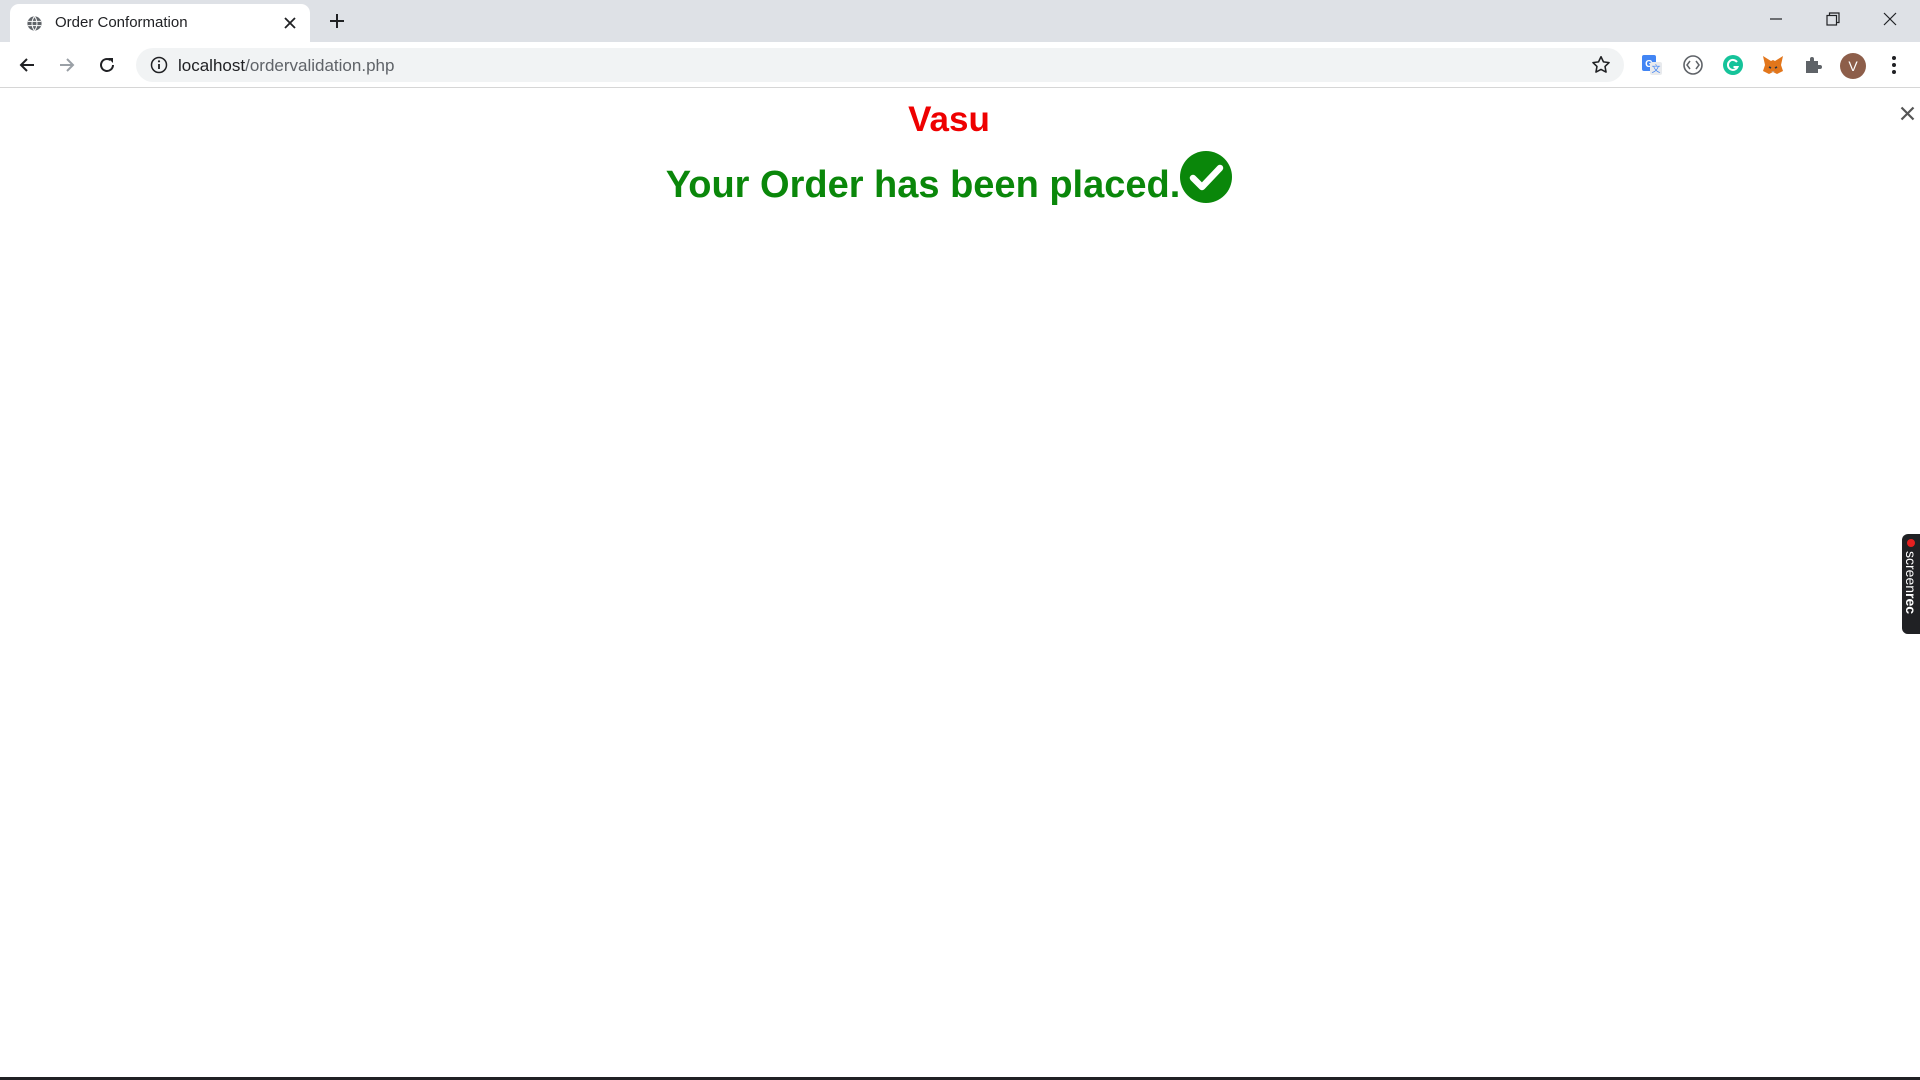 The width and height of the screenshot is (1920, 1080). What do you see at coordinates (1907, 113) in the screenshot?
I see `close-icon` at bounding box center [1907, 113].